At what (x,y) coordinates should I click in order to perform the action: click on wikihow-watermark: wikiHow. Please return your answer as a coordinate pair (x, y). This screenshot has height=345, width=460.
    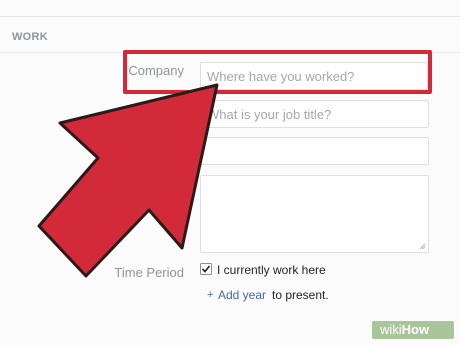
    Looking at the image, I should click on (413, 330).